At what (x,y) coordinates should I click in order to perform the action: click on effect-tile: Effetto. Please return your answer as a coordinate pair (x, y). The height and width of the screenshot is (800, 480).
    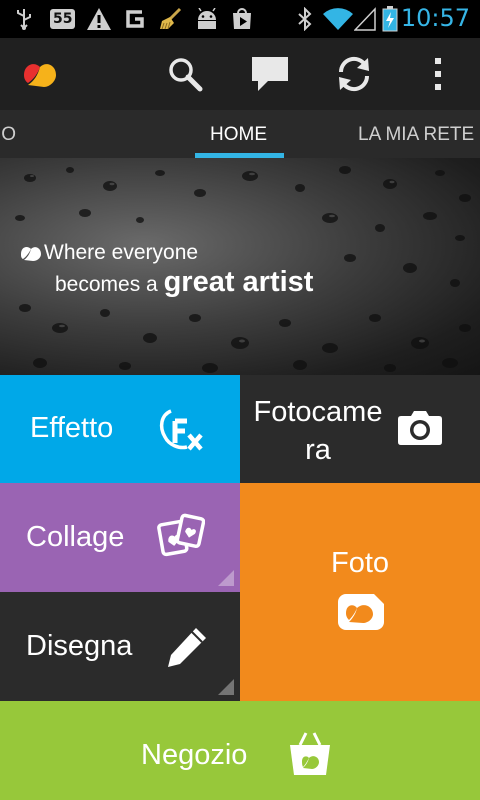
    Looking at the image, I should click on (120, 429).